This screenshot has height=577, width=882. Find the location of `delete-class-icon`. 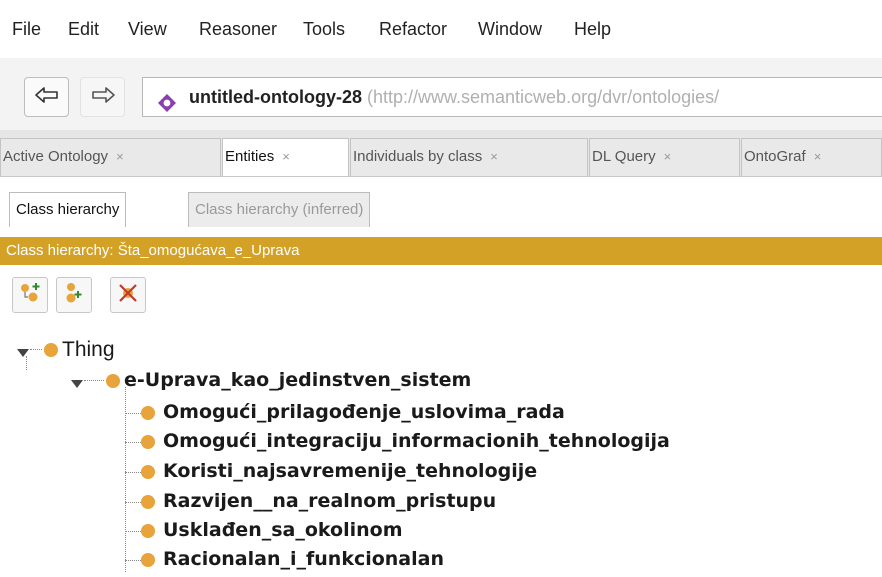

delete-class-icon is located at coordinates (128, 295).